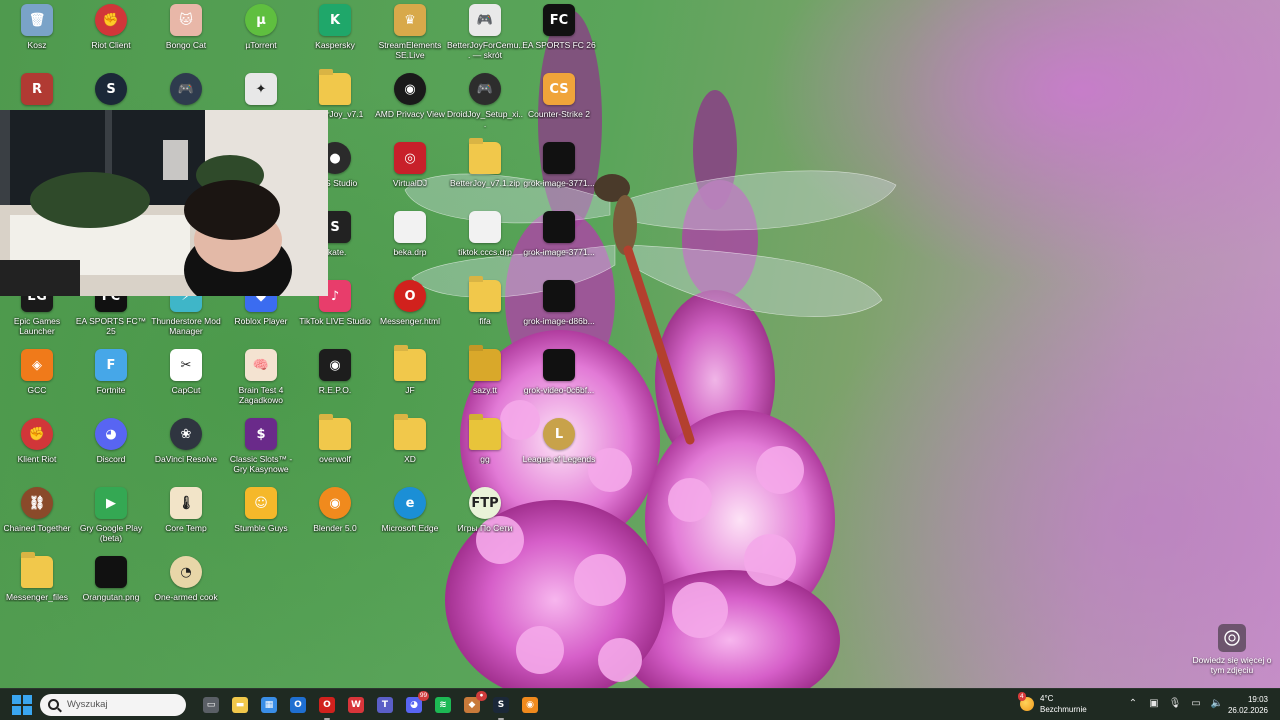 The height and width of the screenshot is (720, 1280). What do you see at coordinates (186, 520) in the screenshot?
I see `desktop-icon: 🌡 Core Temp` at bounding box center [186, 520].